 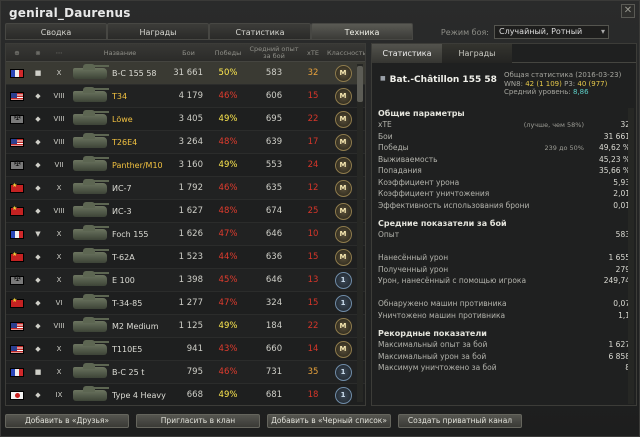 I want to click on header-battles: Бои, so click(x=188, y=53).